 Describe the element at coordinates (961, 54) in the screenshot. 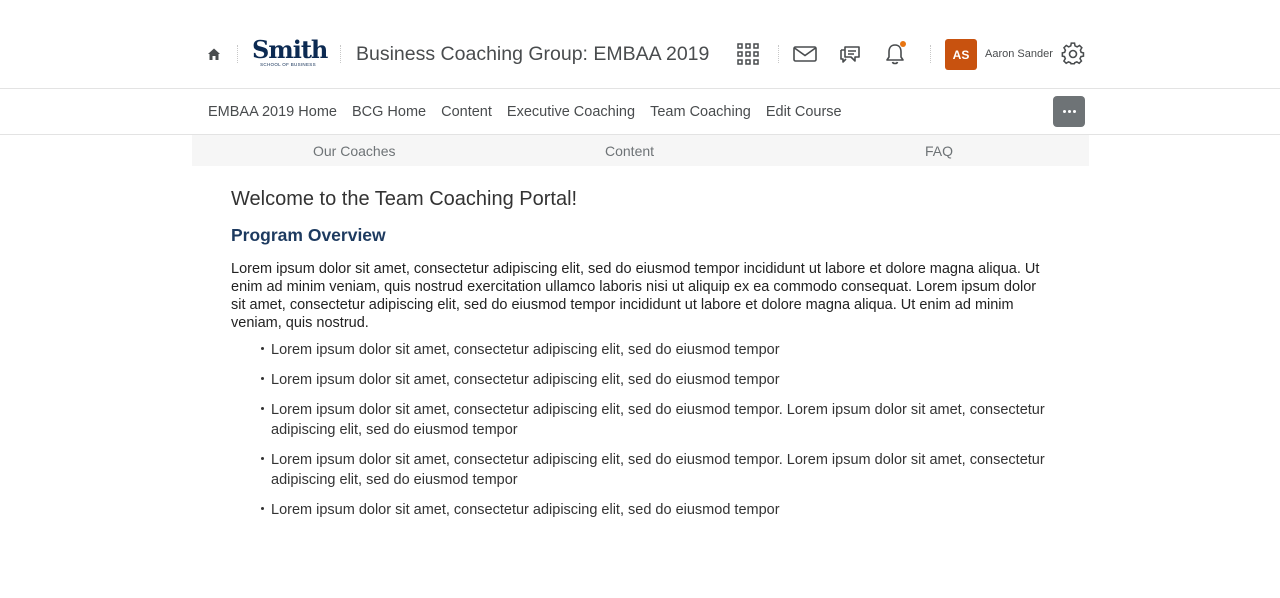

I see `avatar: AS` at that location.